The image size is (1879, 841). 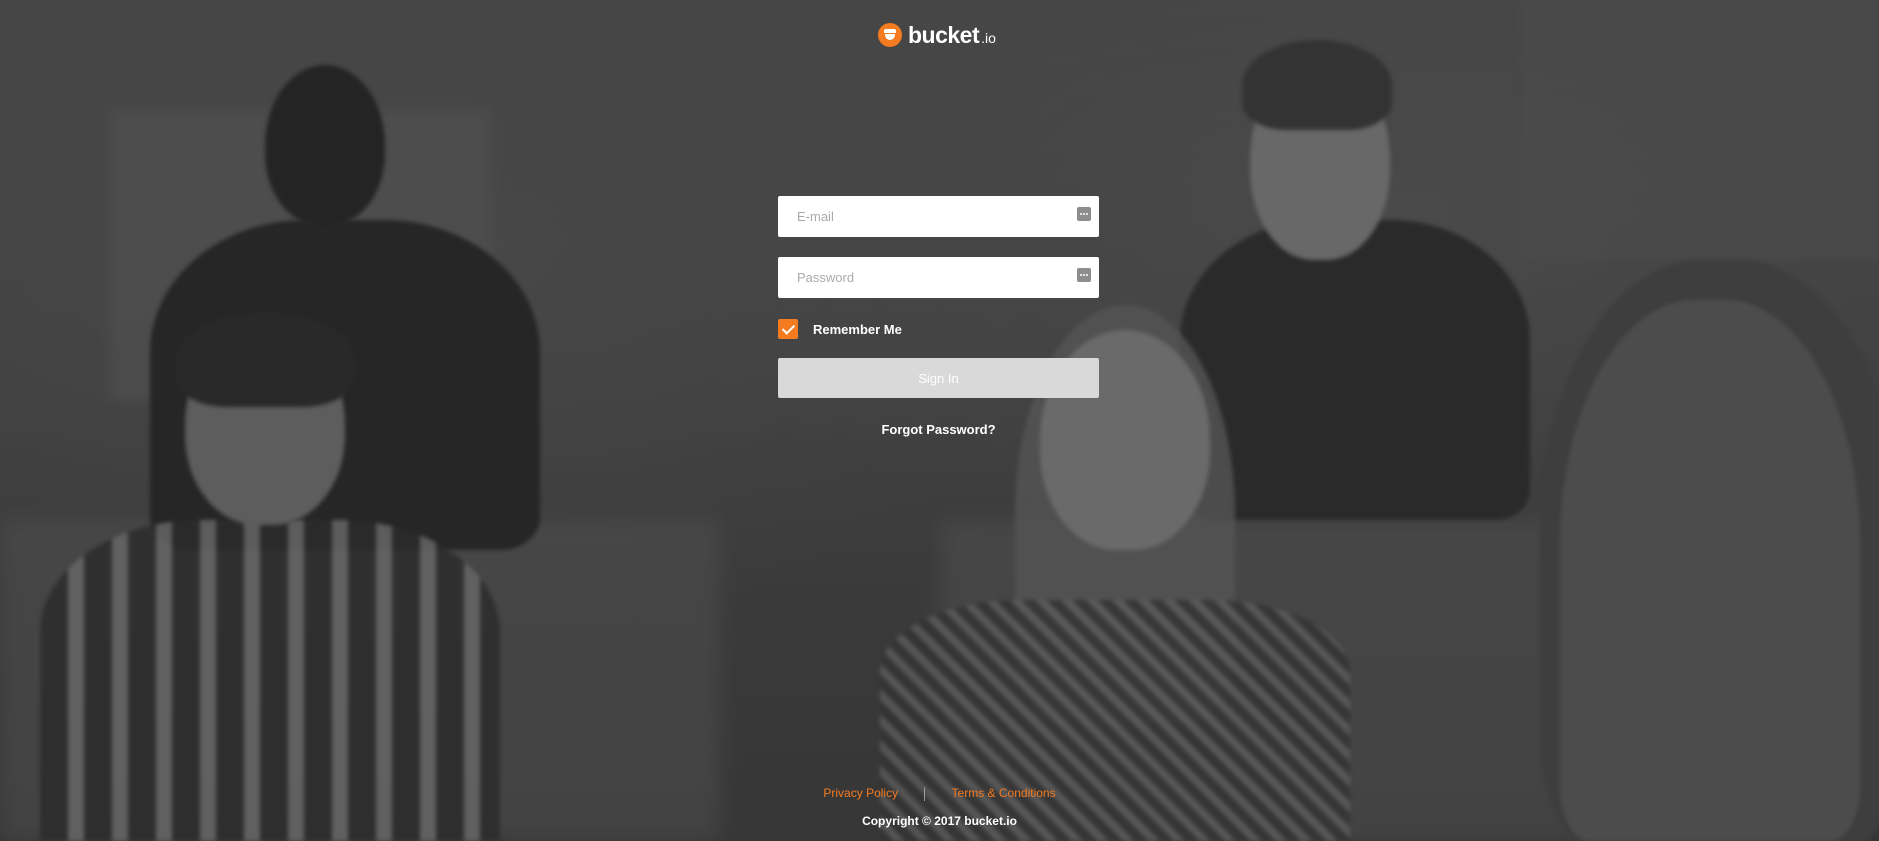 What do you see at coordinates (938, 378) in the screenshot?
I see `sign-in-button: Sign In` at bounding box center [938, 378].